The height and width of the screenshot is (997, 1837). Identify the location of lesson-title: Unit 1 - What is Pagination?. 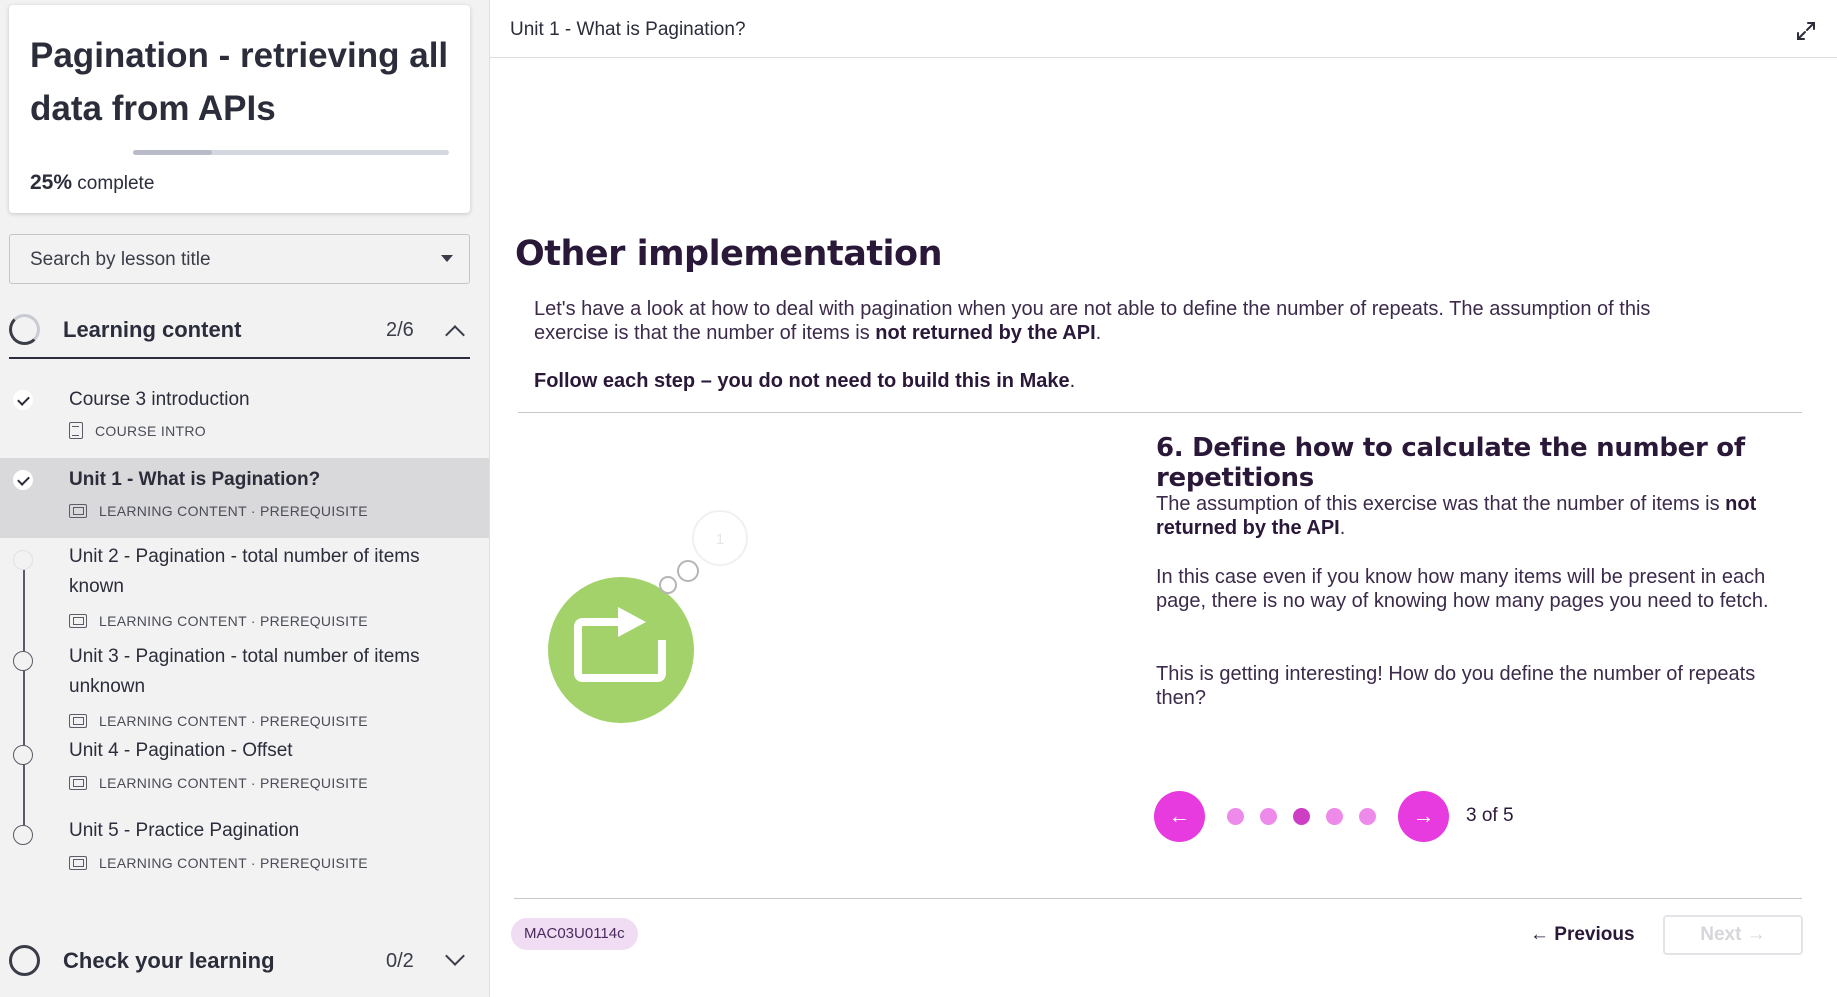
(195, 479).